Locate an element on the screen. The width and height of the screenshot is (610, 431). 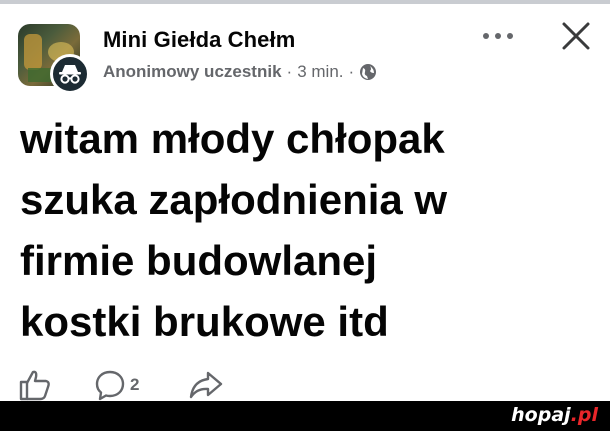
footer-bar: hopaj.pl is located at coordinates (305, 416).